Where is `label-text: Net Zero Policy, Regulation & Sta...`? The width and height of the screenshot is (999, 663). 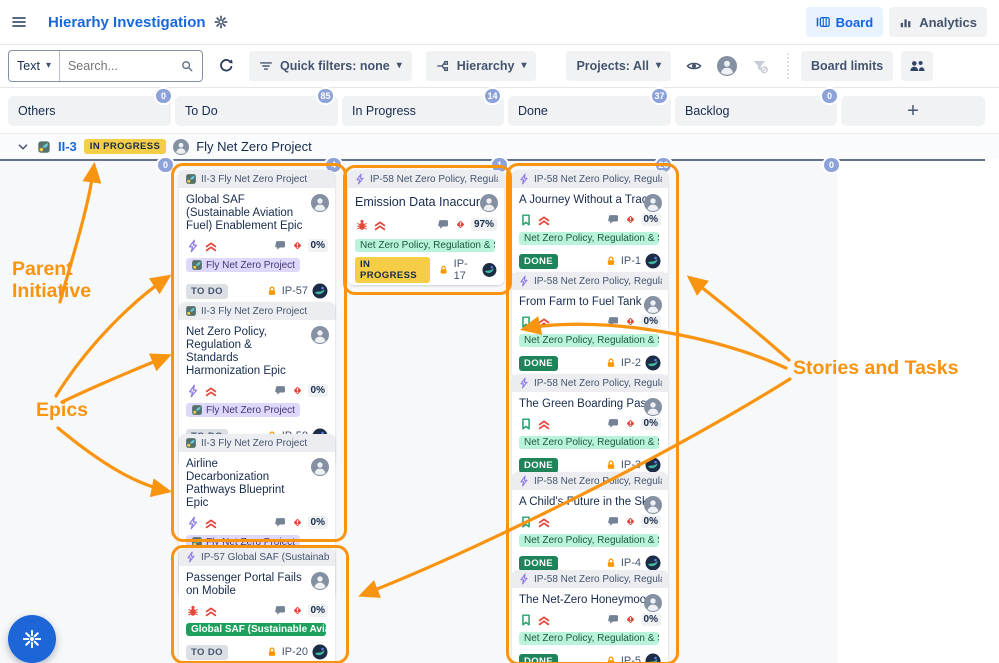
label-text: Net Zero Policy, Regulation & Sta... is located at coordinates (591, 638).